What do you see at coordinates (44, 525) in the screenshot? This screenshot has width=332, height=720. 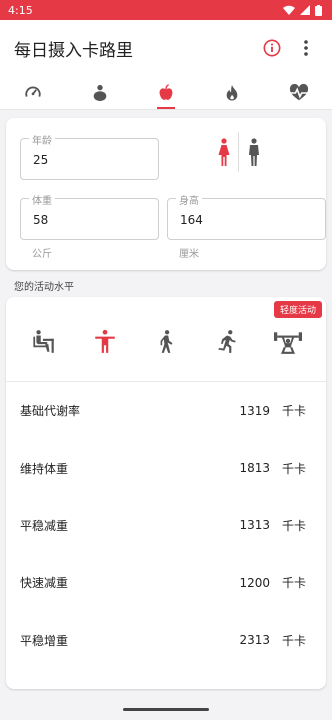 I see `result-label: 平稳减重` at bounding box center [44, 525].